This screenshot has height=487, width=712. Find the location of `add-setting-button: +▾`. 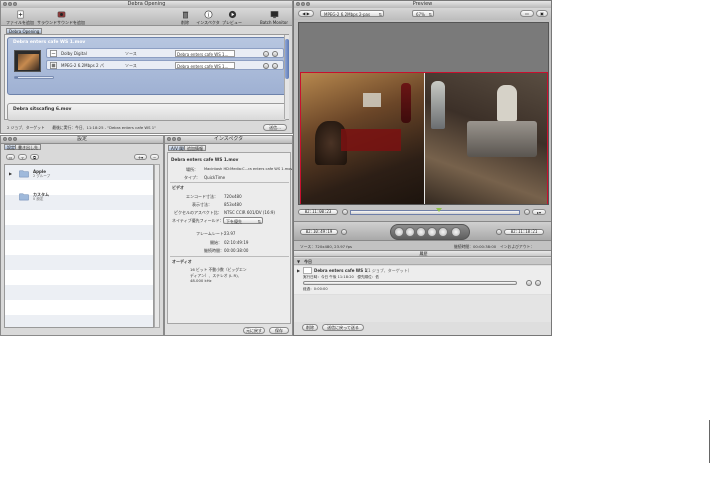

add-setting-button: +▾ is located at coordinates (140, 157).